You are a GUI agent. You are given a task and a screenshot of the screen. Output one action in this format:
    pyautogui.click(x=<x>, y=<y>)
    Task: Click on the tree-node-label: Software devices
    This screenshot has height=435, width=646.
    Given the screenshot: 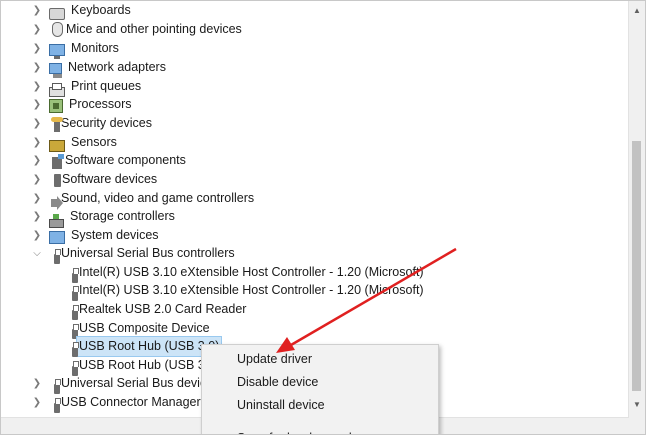 What is the action you would take?
    pyautogui.click(x=110, y=179)
    